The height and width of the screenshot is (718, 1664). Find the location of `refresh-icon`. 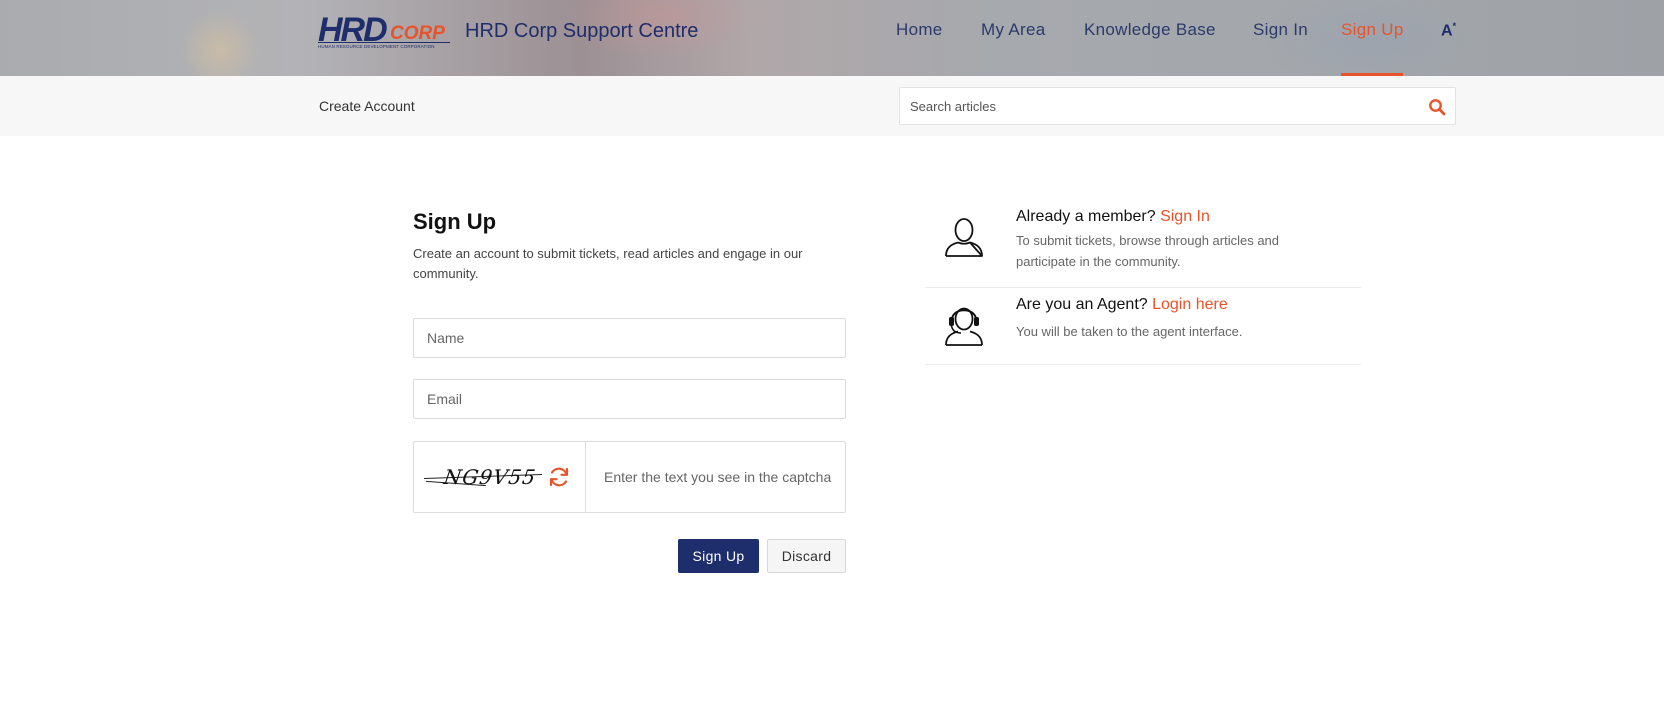

refresh-icon is located at coordinates (559, 477).